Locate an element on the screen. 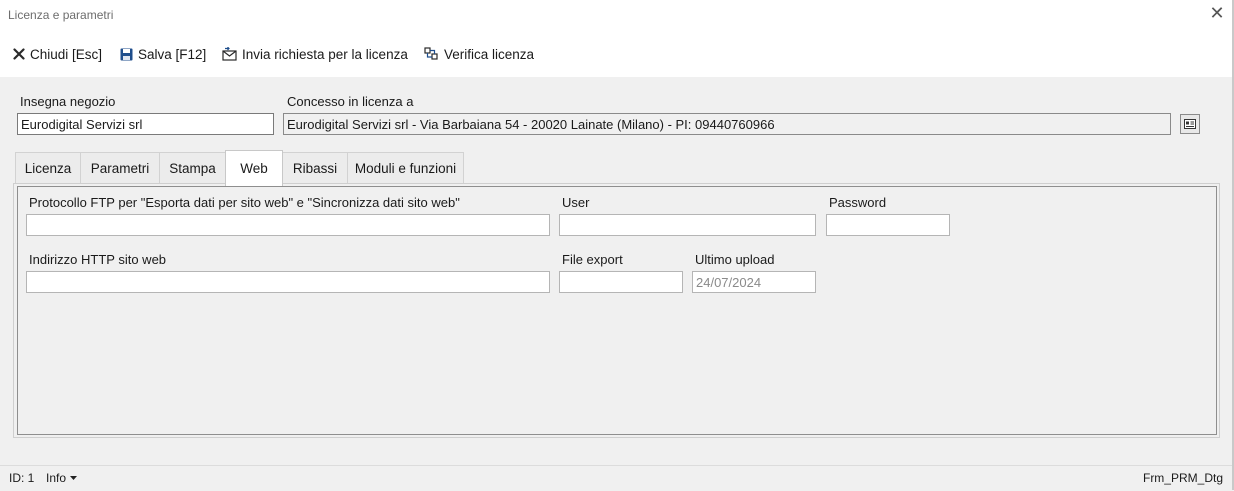  save-button-label: Salva [F12] is located at coordinates (172, 54).